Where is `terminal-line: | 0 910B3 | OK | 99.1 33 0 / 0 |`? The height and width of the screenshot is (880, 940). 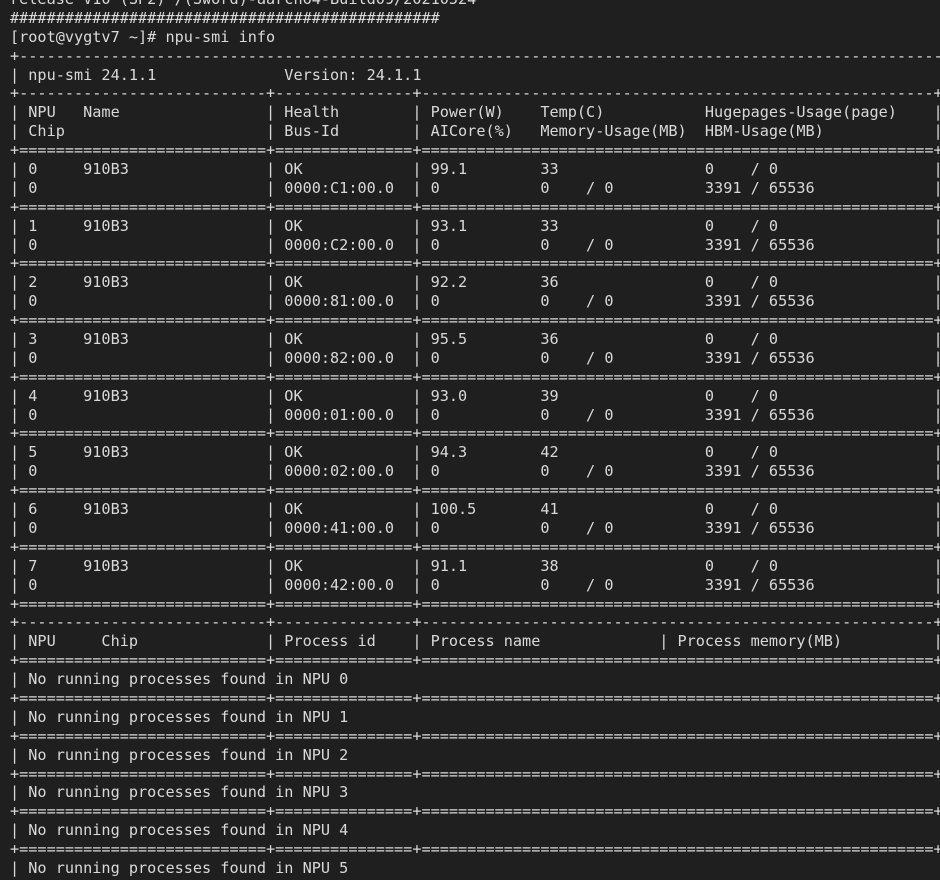 terminal-line: | 0 910B3 | OK | 99.1 33 0 / 0 | is located at coordinates (475, 169).